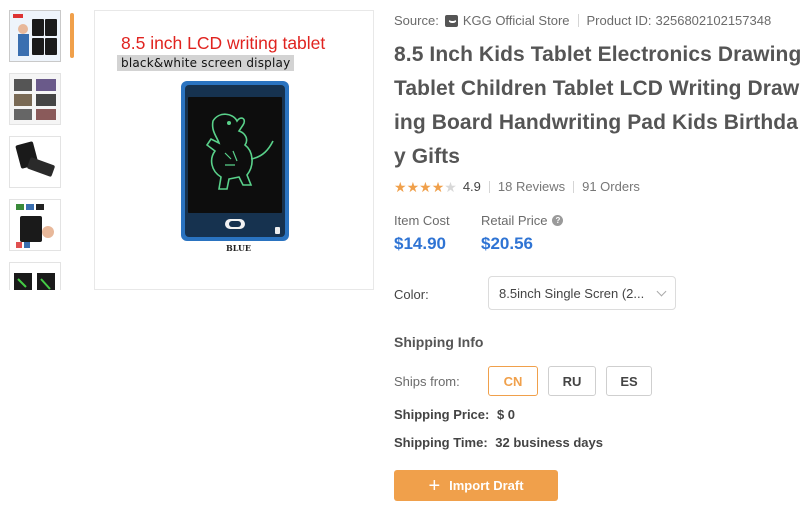 The width and height of the screenshot is (800, 509). What do you see at coordinates (713, 20) in the screenshot?
I see `product-id: 3256802102157348` at bounding box center [713, 20].